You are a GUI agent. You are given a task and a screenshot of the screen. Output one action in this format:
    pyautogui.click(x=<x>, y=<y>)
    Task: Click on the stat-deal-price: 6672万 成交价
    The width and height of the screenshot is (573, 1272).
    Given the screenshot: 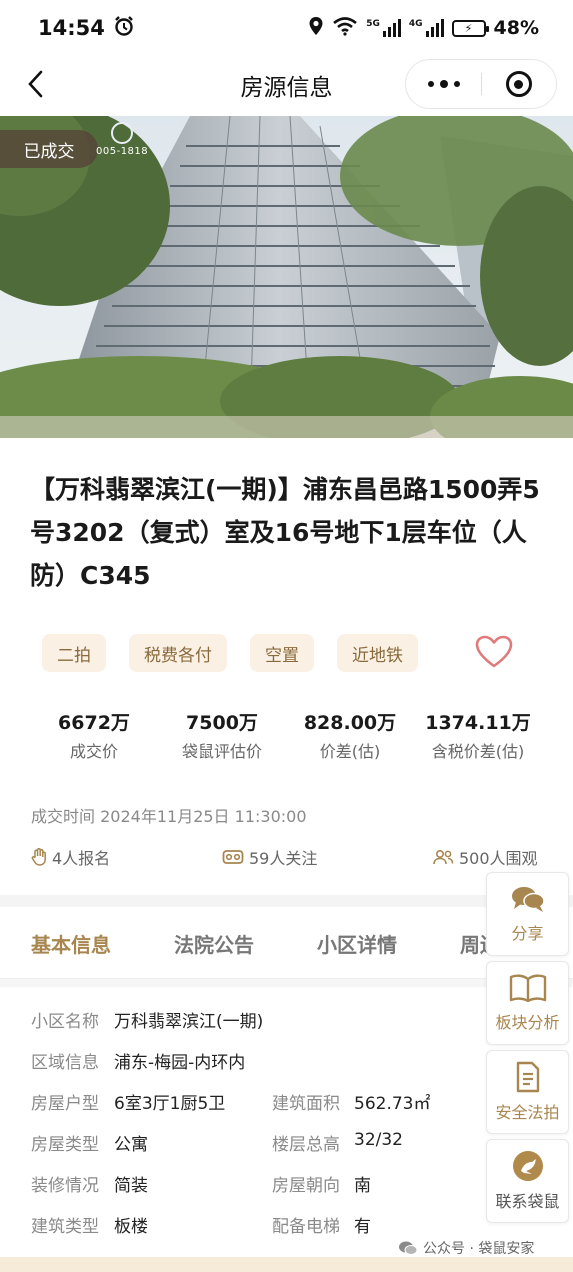 What is the action you would take?
    pyautogui.click(x=94, y=737)
    